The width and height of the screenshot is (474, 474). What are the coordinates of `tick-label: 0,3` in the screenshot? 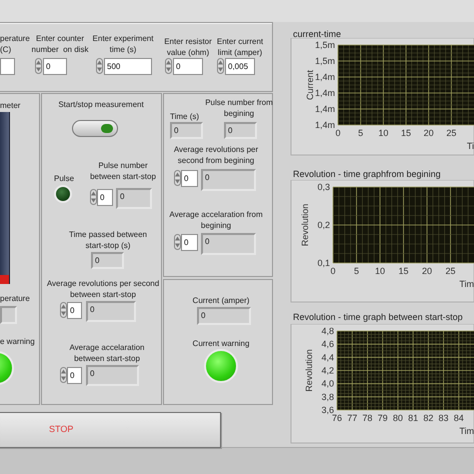 It's located at (323, 187).